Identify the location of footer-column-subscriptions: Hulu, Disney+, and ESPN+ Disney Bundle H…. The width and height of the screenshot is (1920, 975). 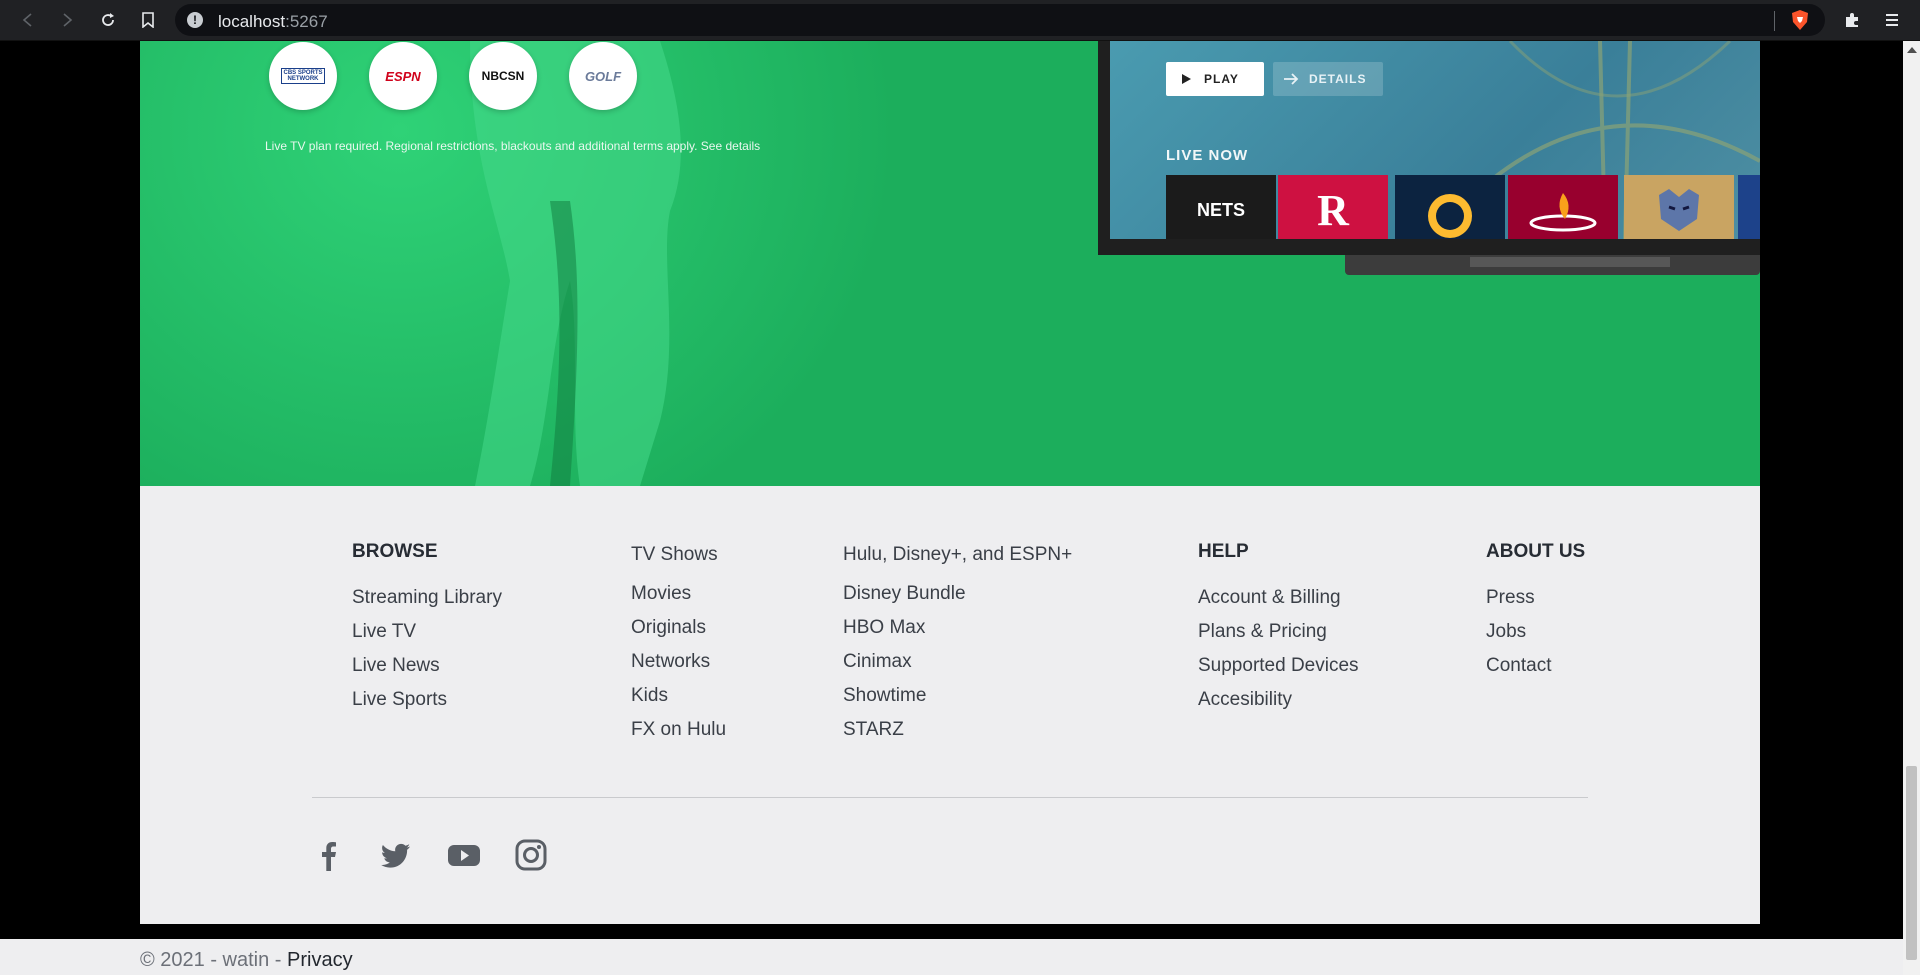
(957, 645).